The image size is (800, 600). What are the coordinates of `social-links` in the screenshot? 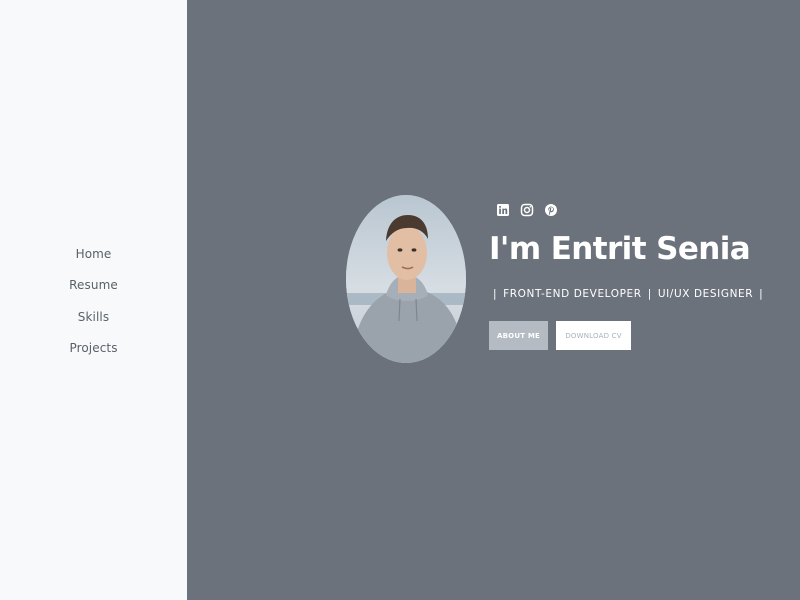 It's located at (527, 210).